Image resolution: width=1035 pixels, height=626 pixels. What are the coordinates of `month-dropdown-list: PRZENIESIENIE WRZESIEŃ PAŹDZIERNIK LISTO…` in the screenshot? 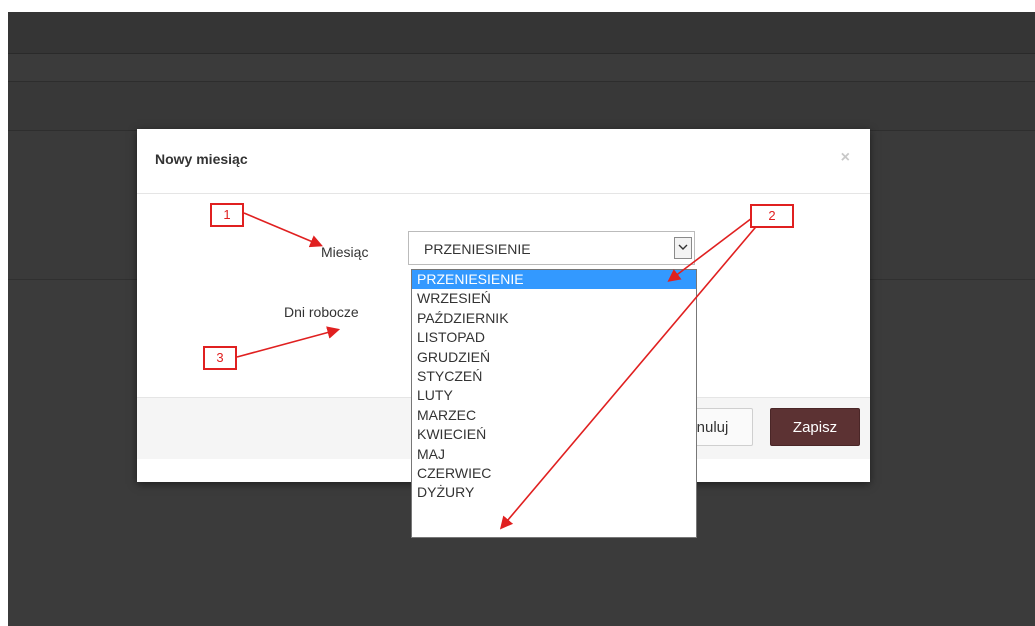 It's located at (554, 403).